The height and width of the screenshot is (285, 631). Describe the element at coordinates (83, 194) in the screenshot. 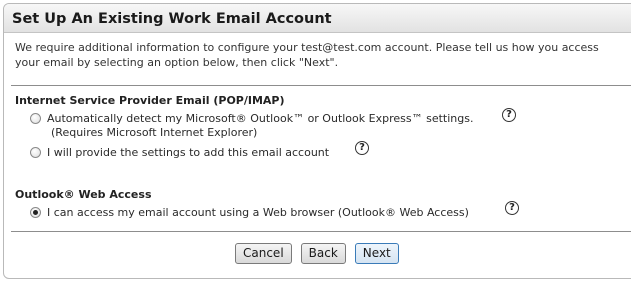

I see `section-title-owa: Outlook® Web Access` at that location.